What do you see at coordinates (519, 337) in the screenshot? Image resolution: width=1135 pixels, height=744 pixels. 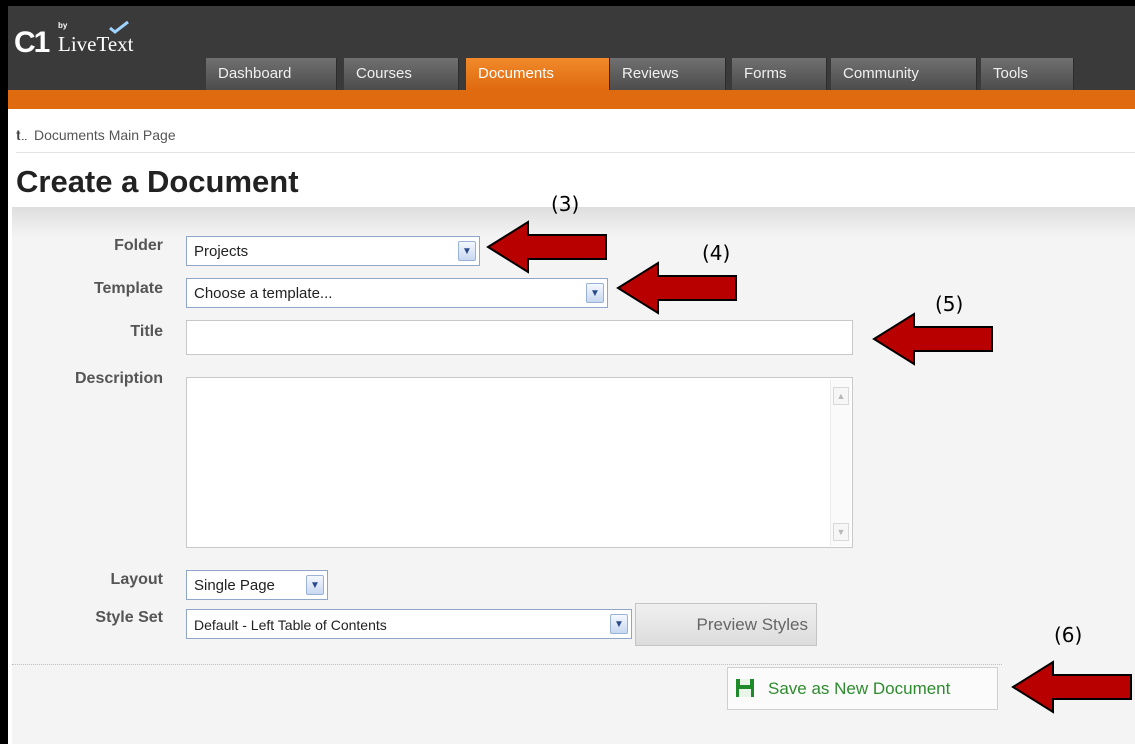 I see `title-input` at bounding box center [519, 337].